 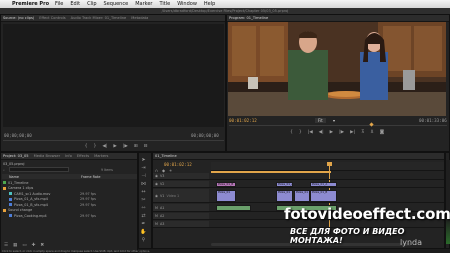 What do you see at coordinates (18, 18) in the screenshot?
I see `tab-source: Source: (no clips)` at bounding box center [18, 18].